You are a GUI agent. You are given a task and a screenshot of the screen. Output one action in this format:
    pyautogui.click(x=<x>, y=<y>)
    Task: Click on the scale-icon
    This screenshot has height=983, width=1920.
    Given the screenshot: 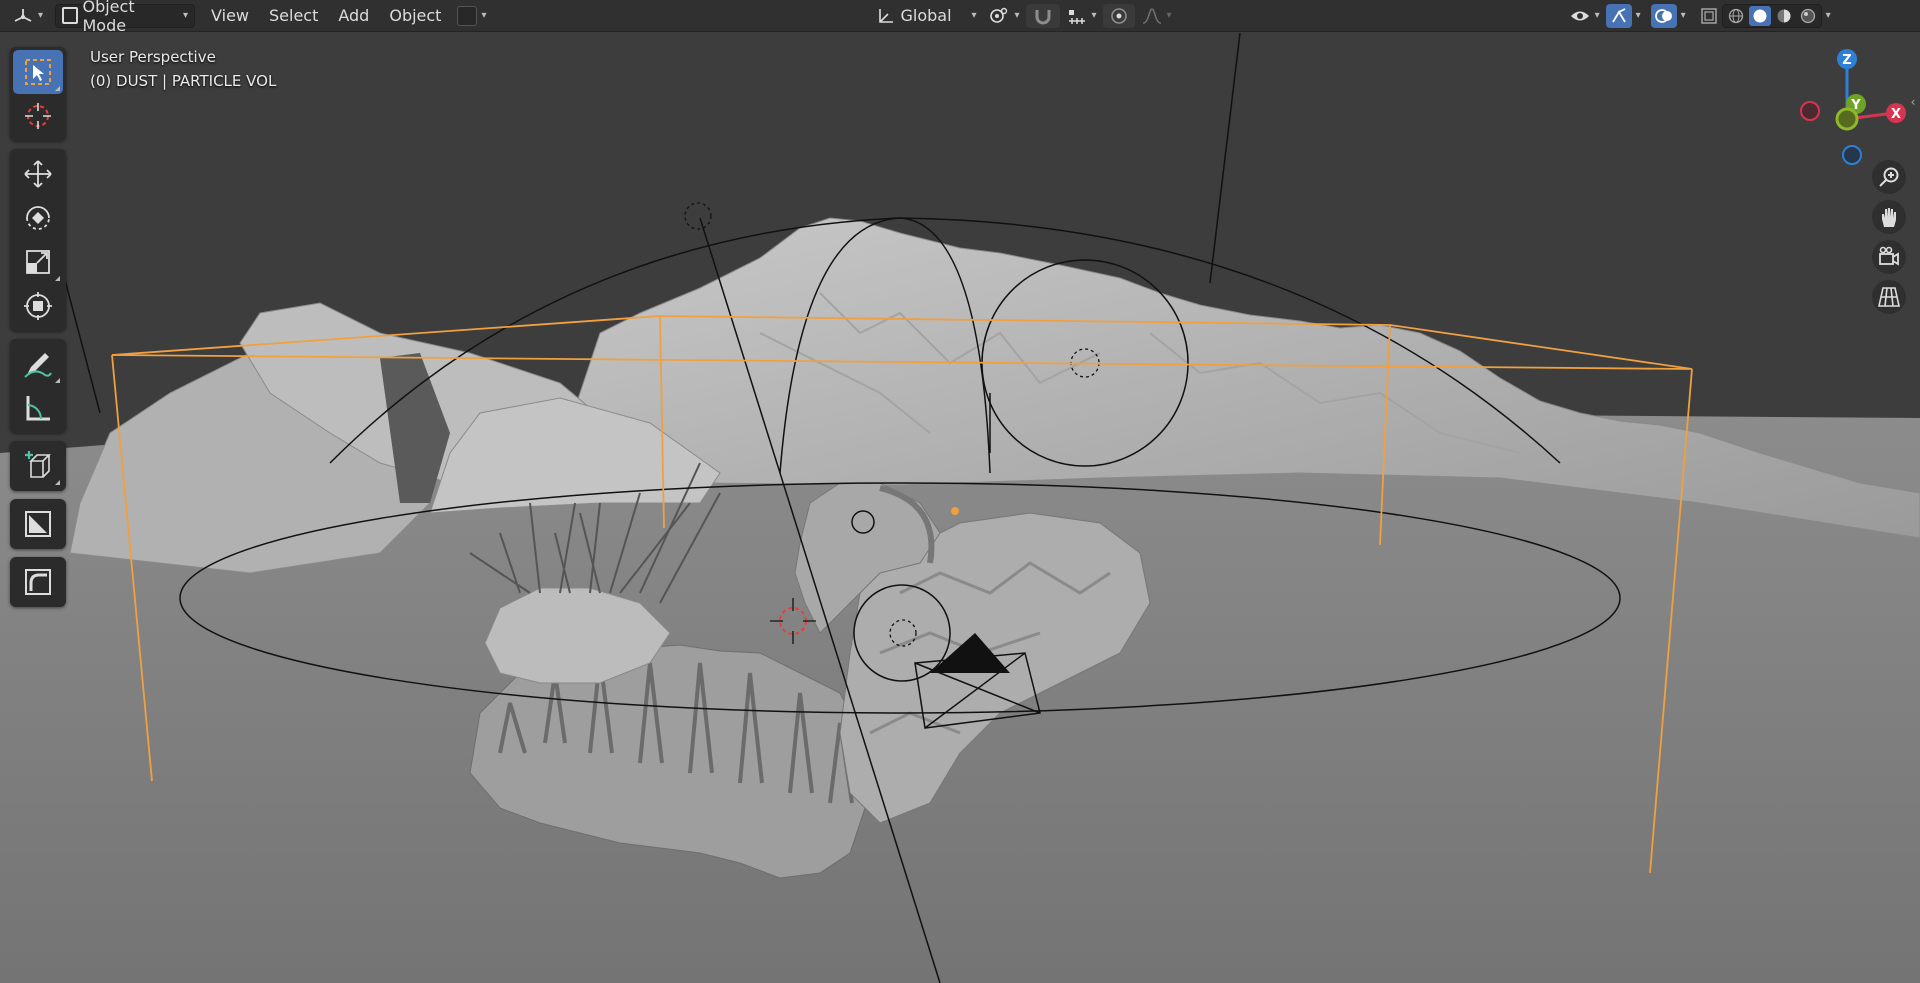 What is the action you would take?
    pyautogui.click(x=38, y=262)
    